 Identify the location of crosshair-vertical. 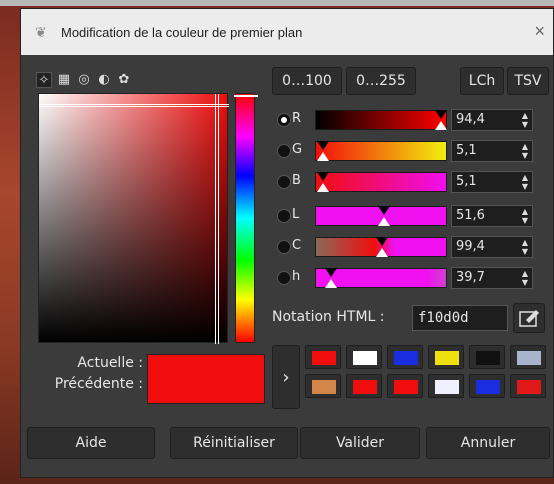
(215, 219).